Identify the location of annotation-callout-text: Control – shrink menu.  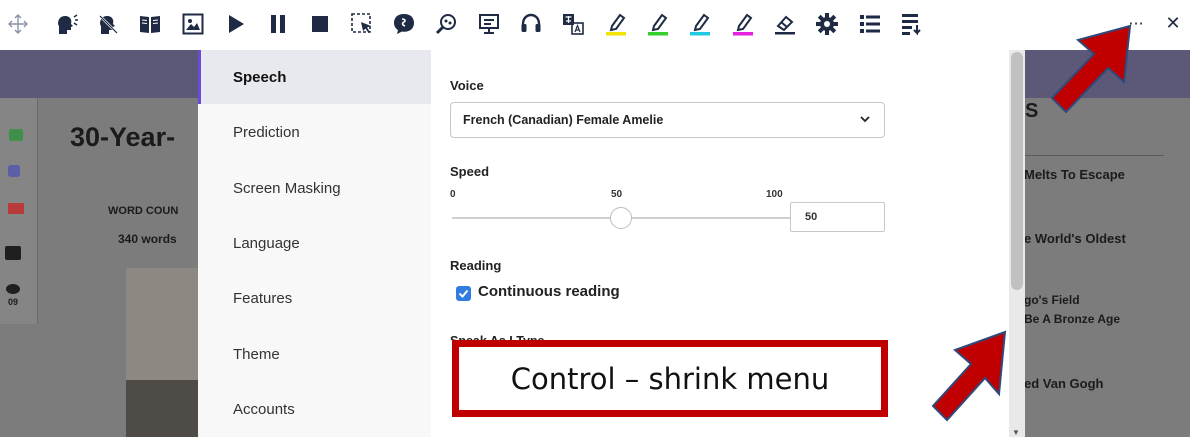
(670, 378).